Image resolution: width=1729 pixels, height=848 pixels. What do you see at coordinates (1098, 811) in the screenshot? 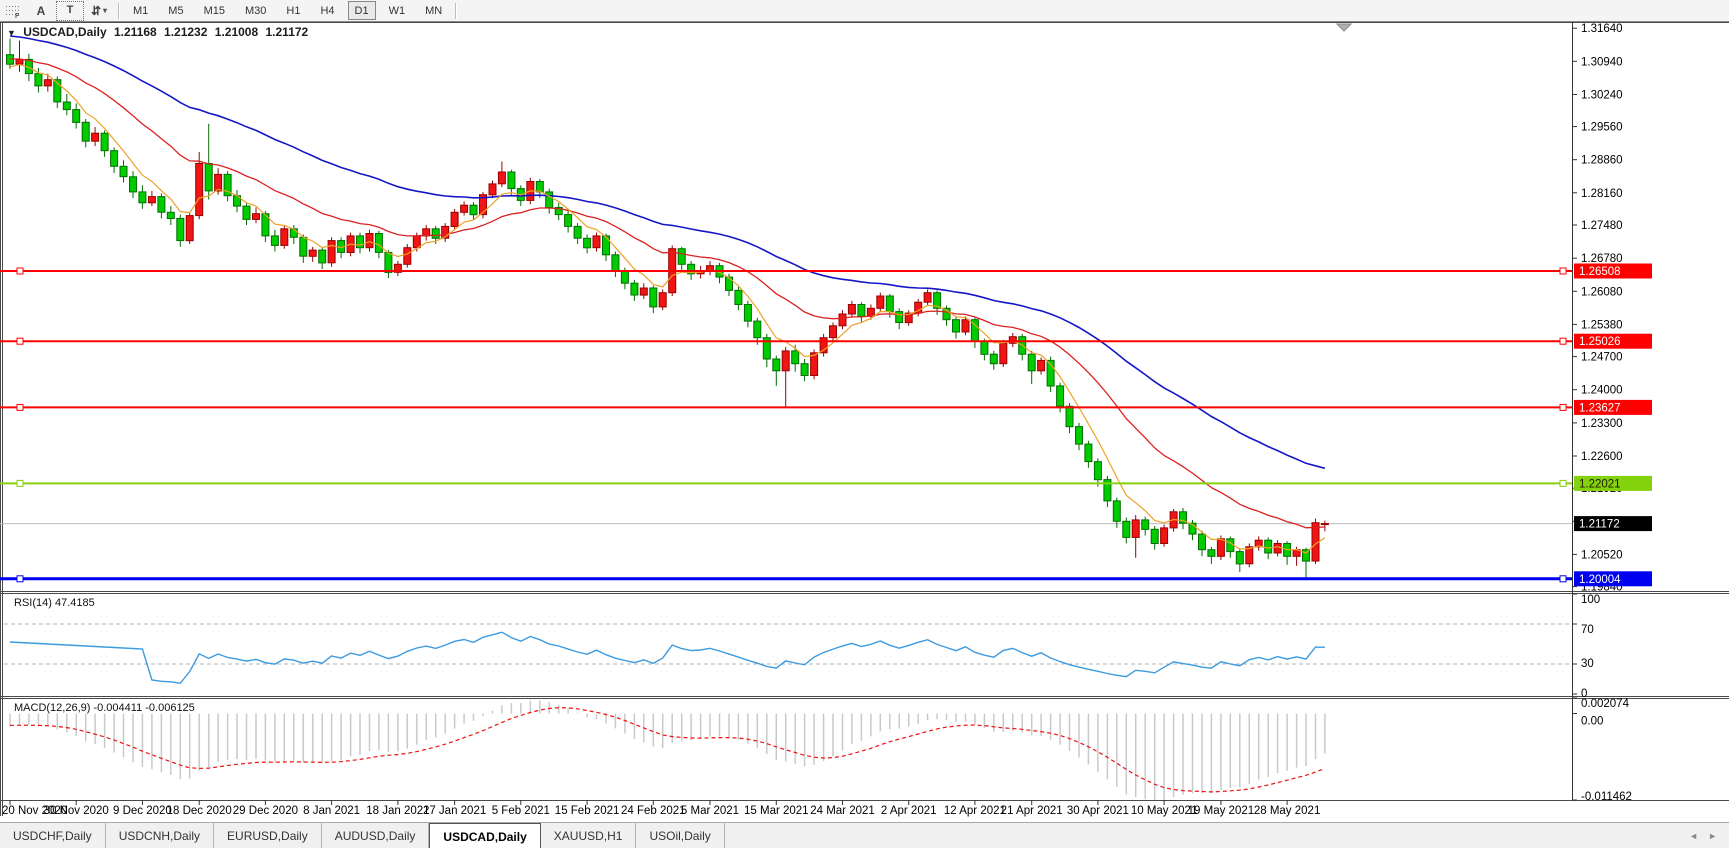
I see `date-tick-label: 30 Apr 2021` at bounding box center [1098, 811].